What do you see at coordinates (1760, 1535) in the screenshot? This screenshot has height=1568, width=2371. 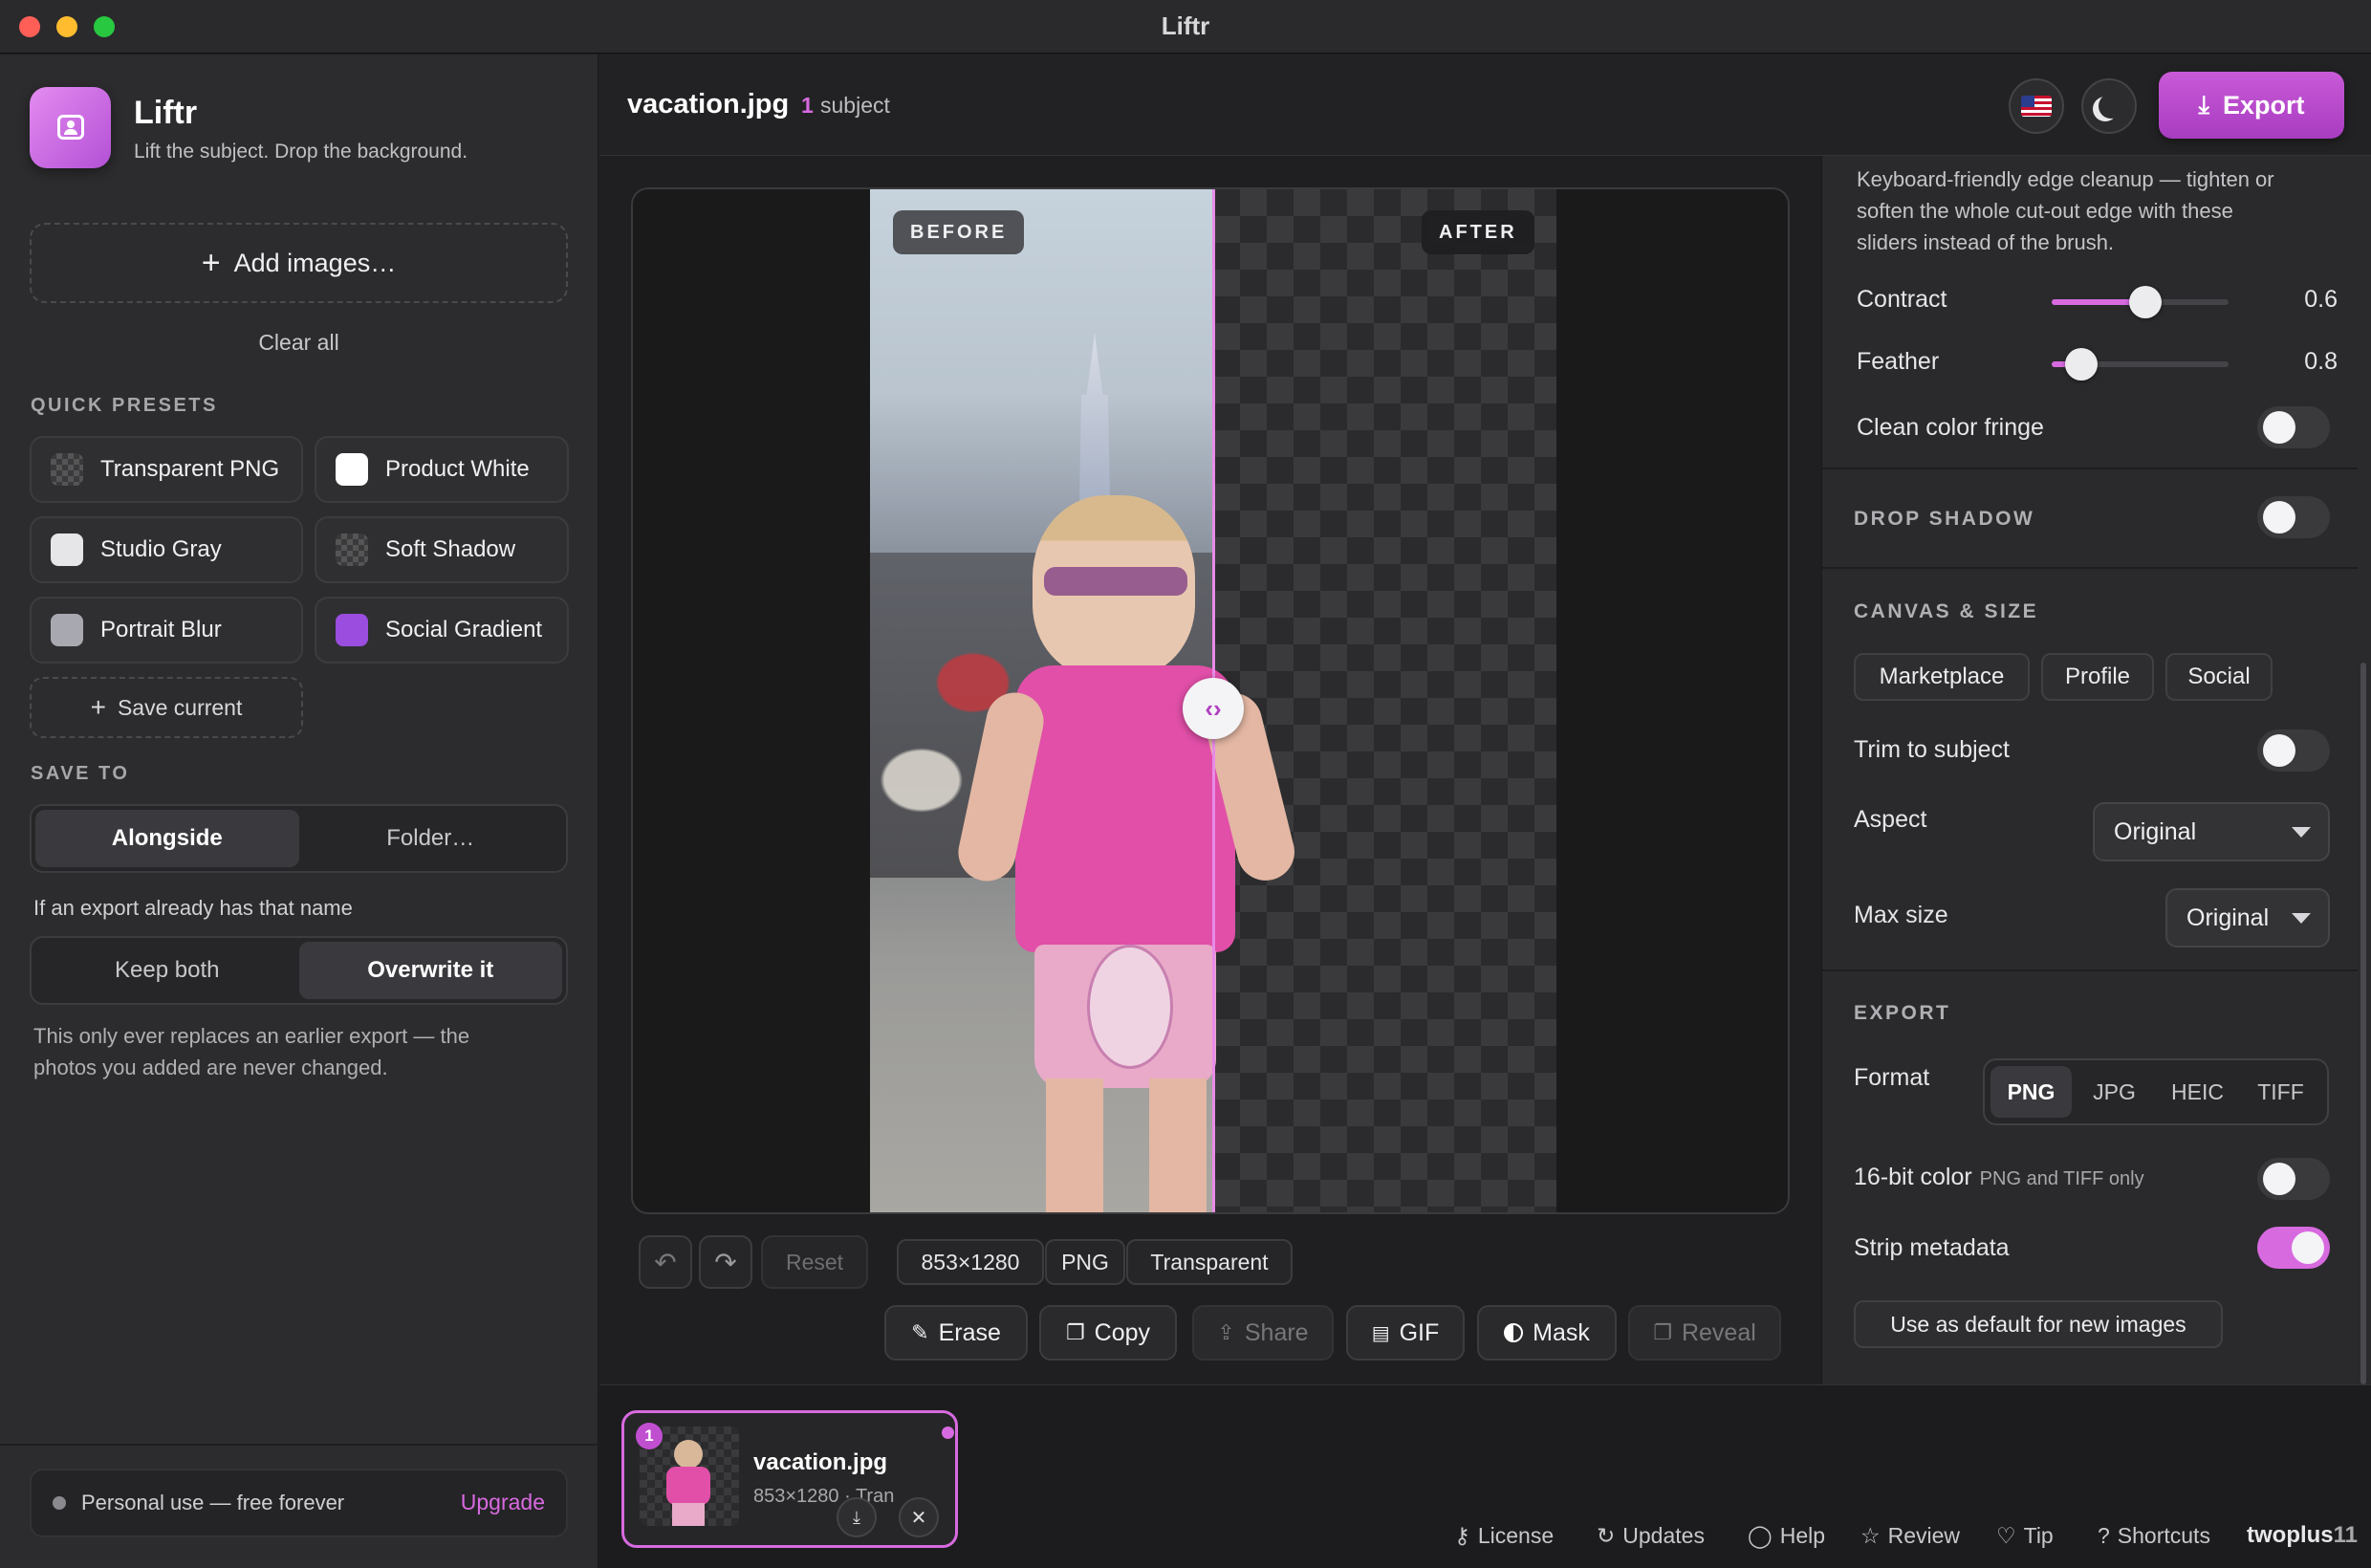 I see `chat-bubble-icon: ◯` at bounding box center [1760, 1535].